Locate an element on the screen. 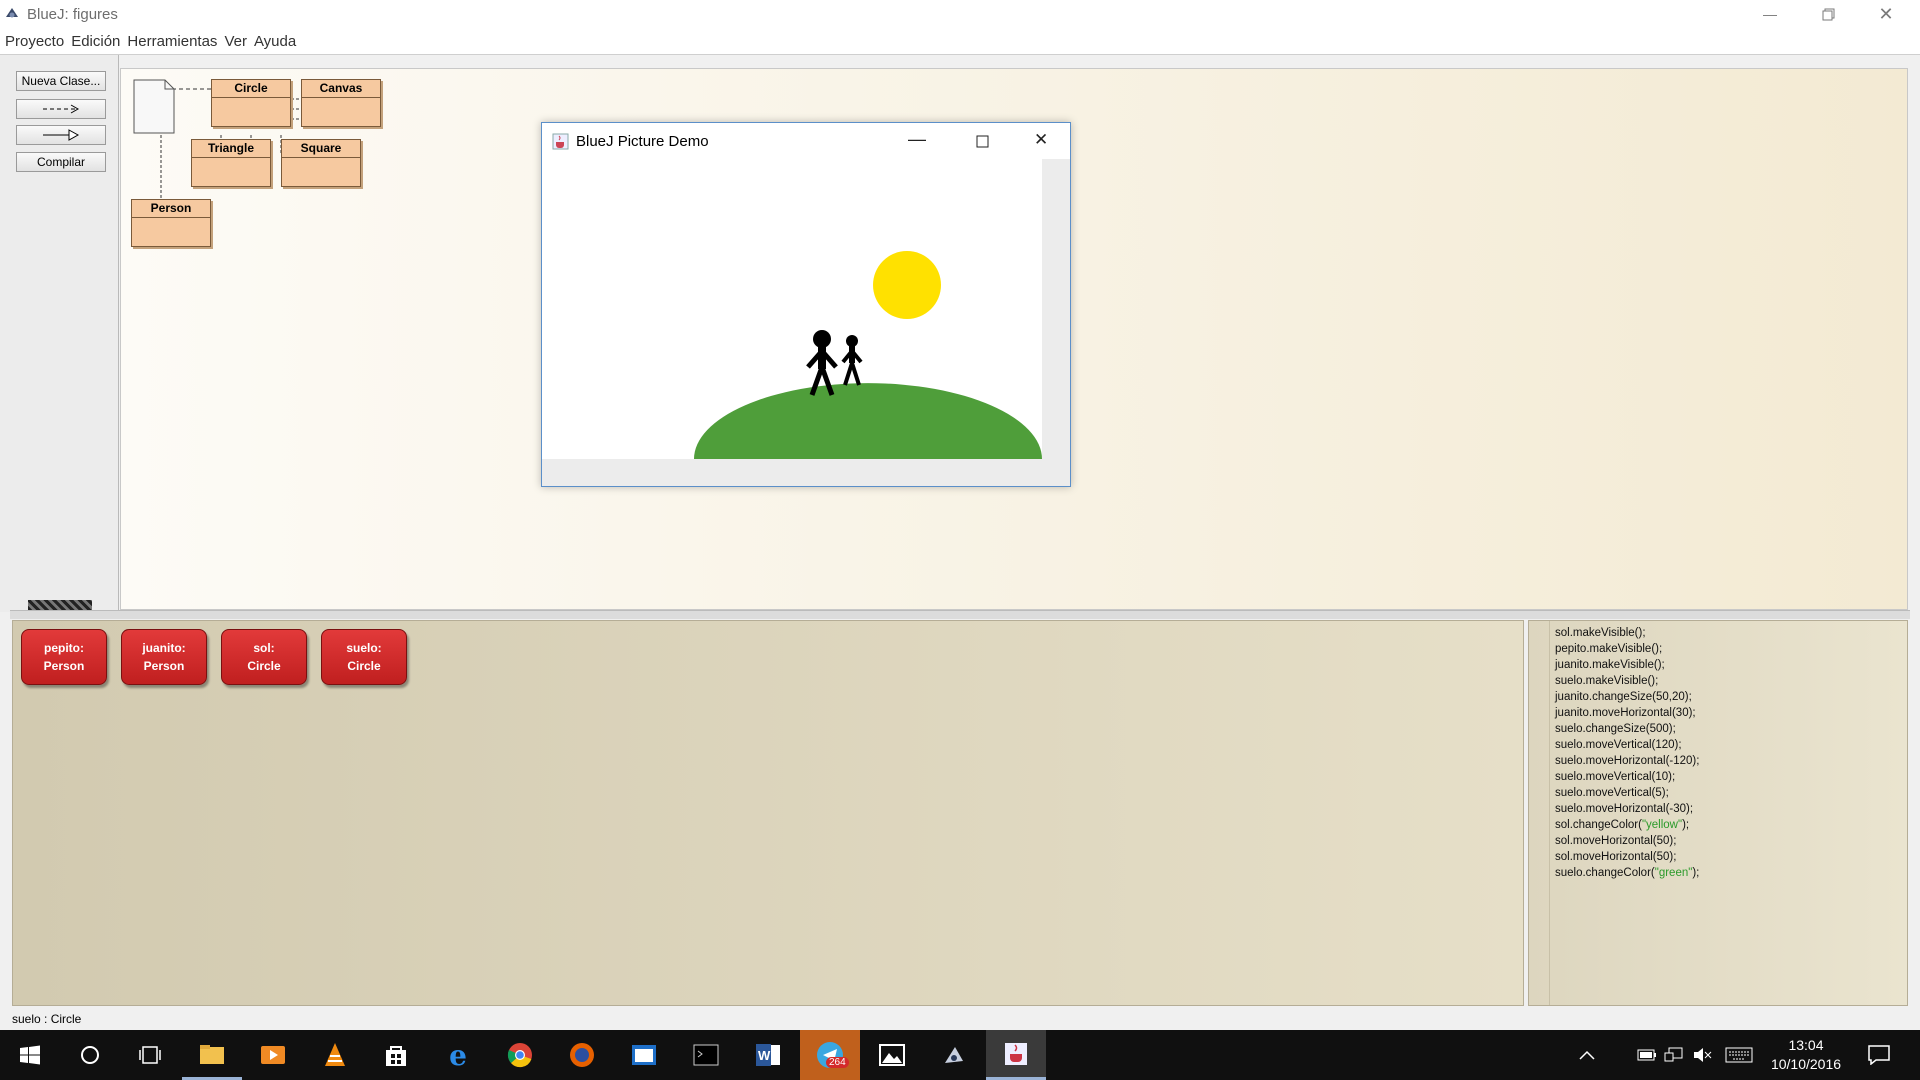 The image size is (1920, 1080). code-text: sol.changeColor( is located at coordinates (1598, 825).